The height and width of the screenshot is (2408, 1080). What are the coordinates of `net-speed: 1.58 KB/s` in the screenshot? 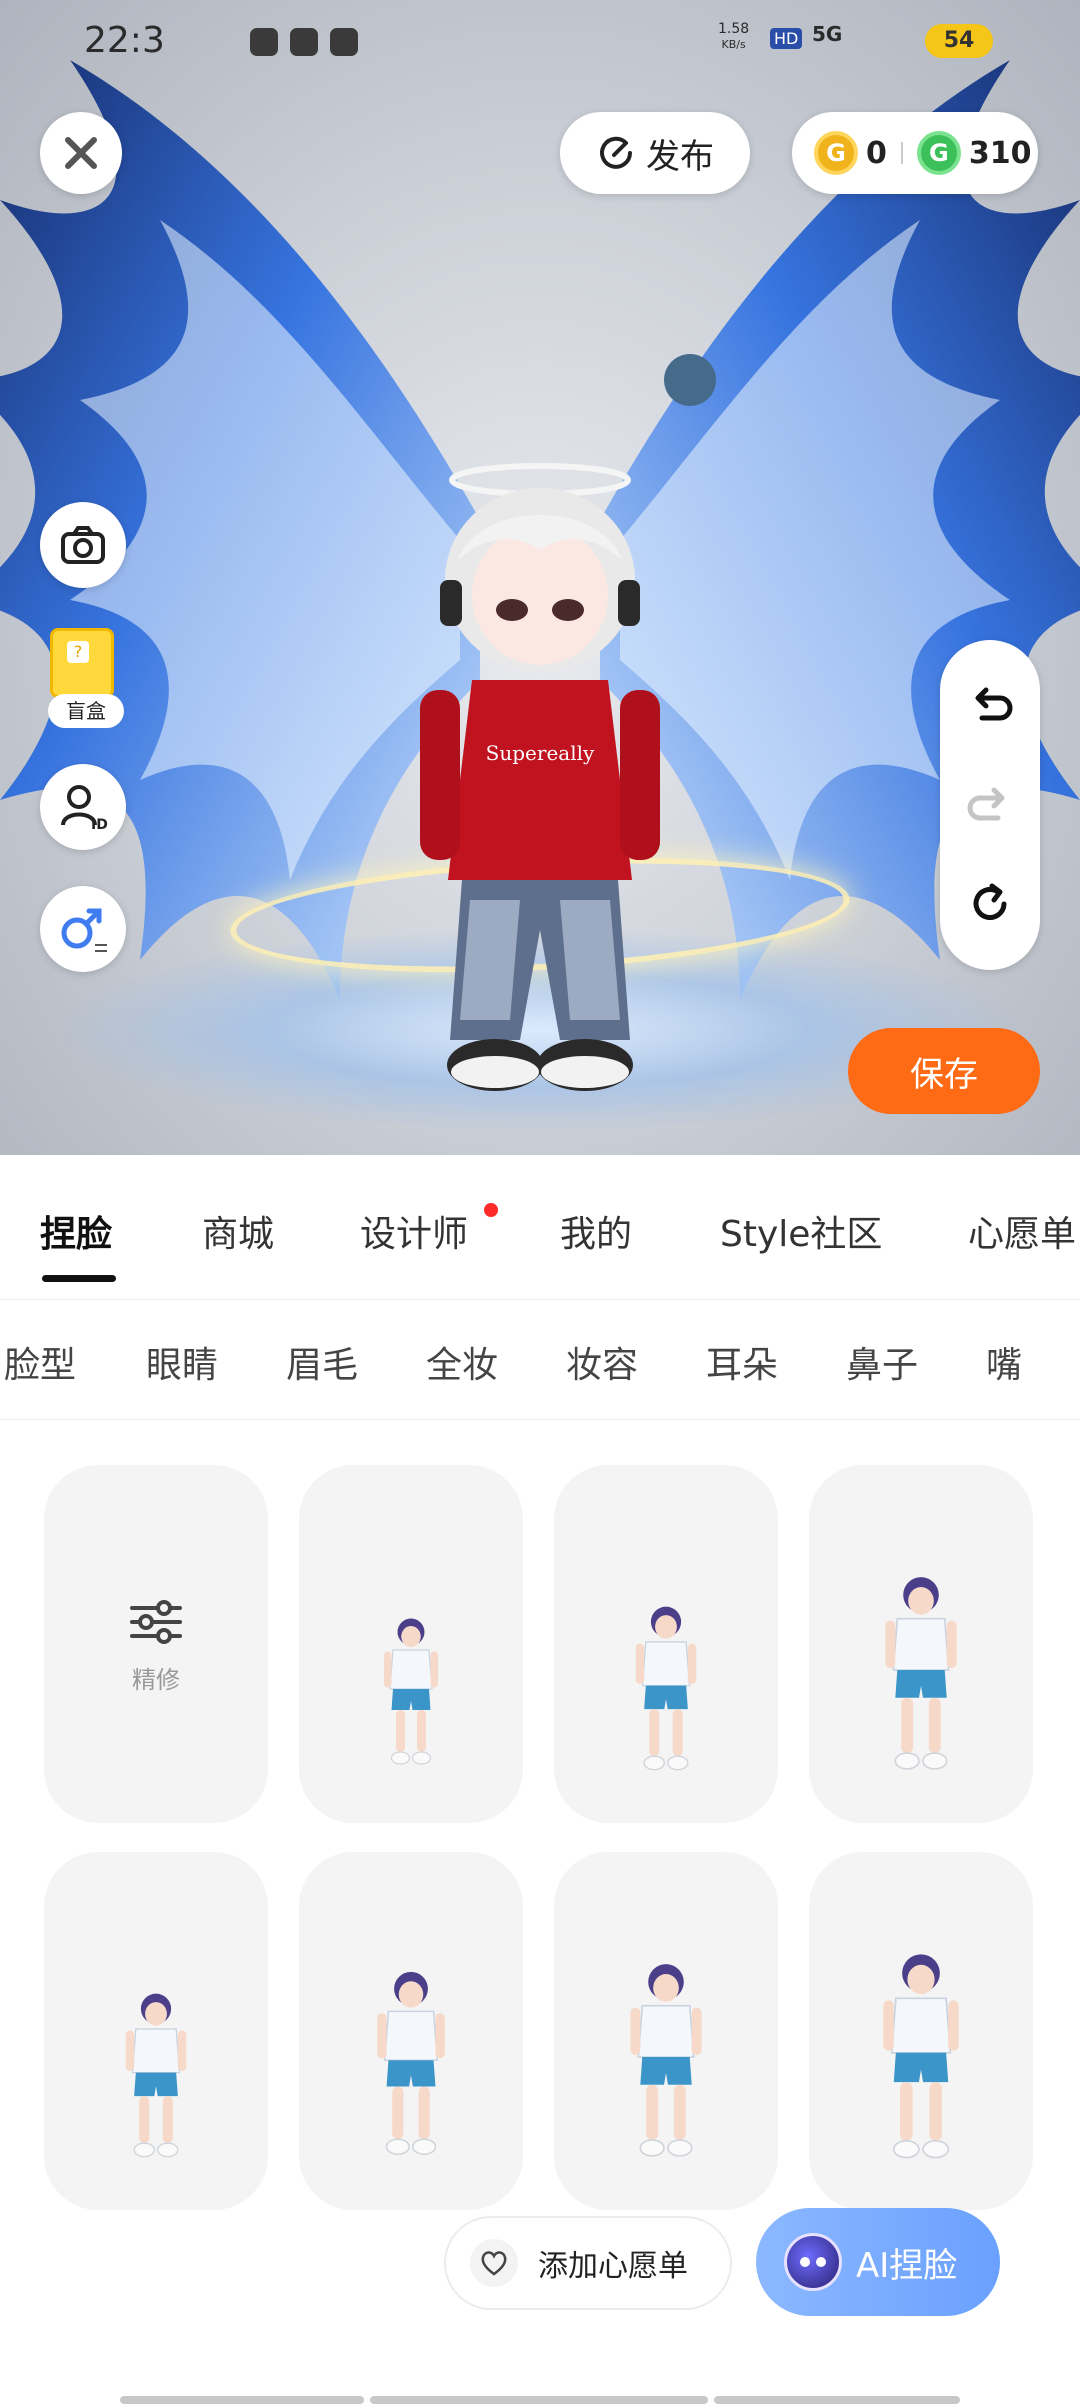 It's located at (734, 36).